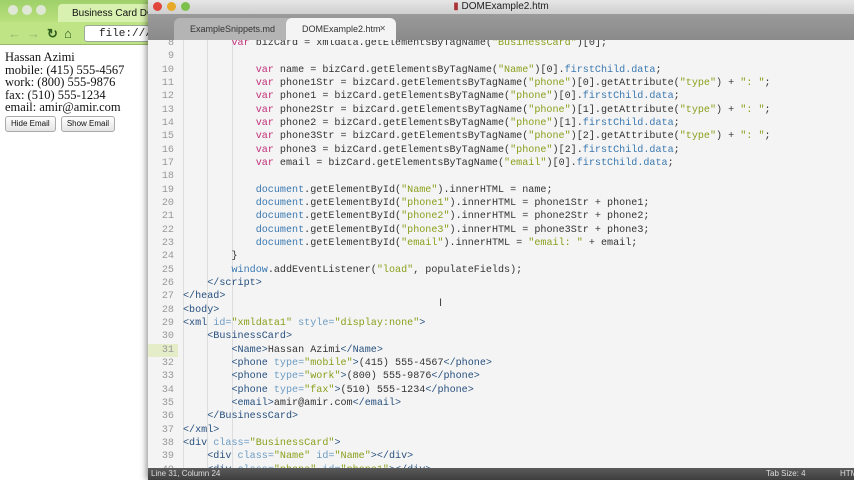 Image resolution: width=854 pixels, height=480 pixels. What do you see at coordinates (341, 29) in the screenshot?
I see `tab-domexample2: DOMExample2.htm ✕` at bounding box center [341, 29].